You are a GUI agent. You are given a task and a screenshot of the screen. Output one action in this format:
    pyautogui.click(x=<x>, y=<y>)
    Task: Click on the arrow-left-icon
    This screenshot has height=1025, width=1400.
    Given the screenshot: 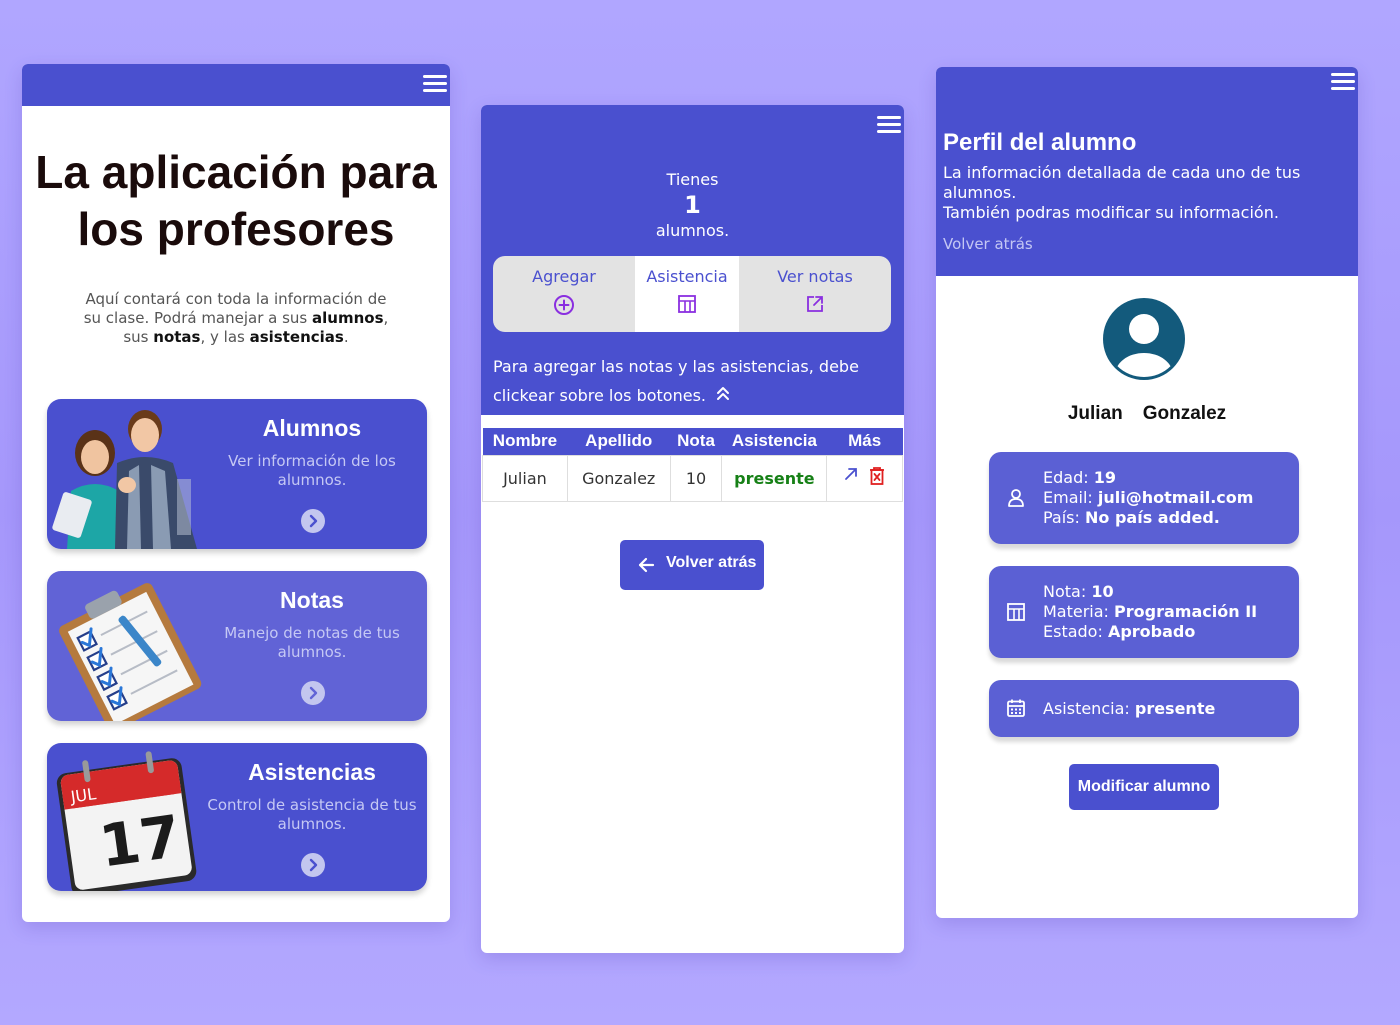 What is the action you would take?
    pyautogui.click(x=646, y=565)
    